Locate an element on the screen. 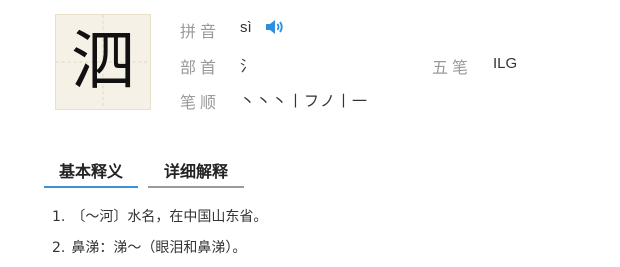 This screenshot has width=620, height=267. definition-number: 2. is located at coordinates (59, 248).